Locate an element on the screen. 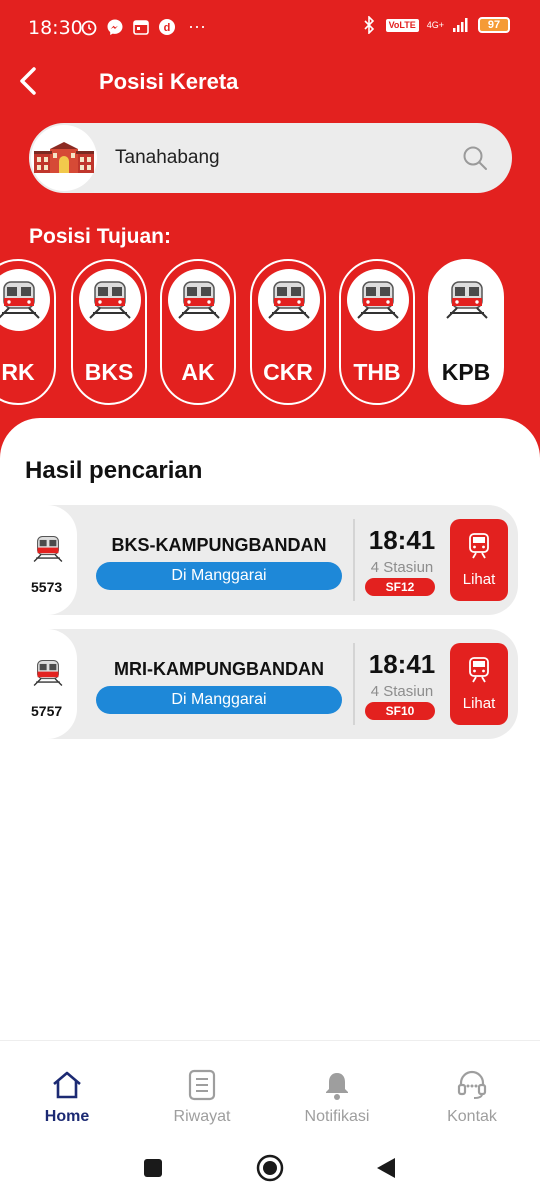  platform-badge: SF12 is located at coordinates (400, 587).